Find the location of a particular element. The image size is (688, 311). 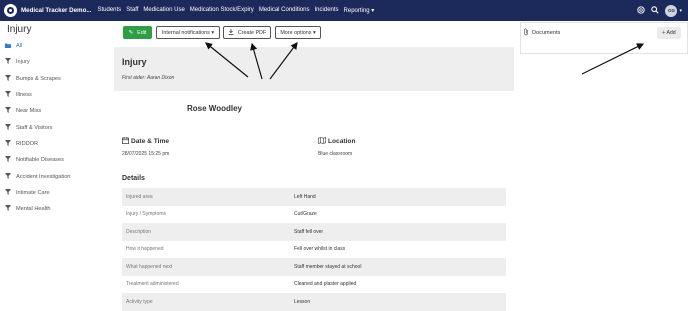

arrow-to-notifications is located at coordinates (227, 60).